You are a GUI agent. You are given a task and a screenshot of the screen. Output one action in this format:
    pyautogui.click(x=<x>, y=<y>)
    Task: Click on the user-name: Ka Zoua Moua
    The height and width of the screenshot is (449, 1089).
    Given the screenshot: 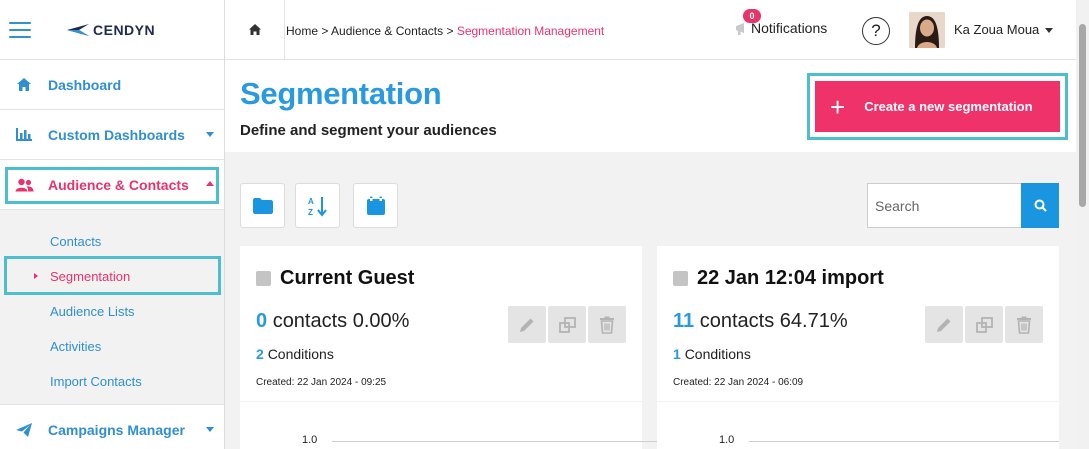 What is the action you would take?
    pyautogui.click(x=996, y=29)
    